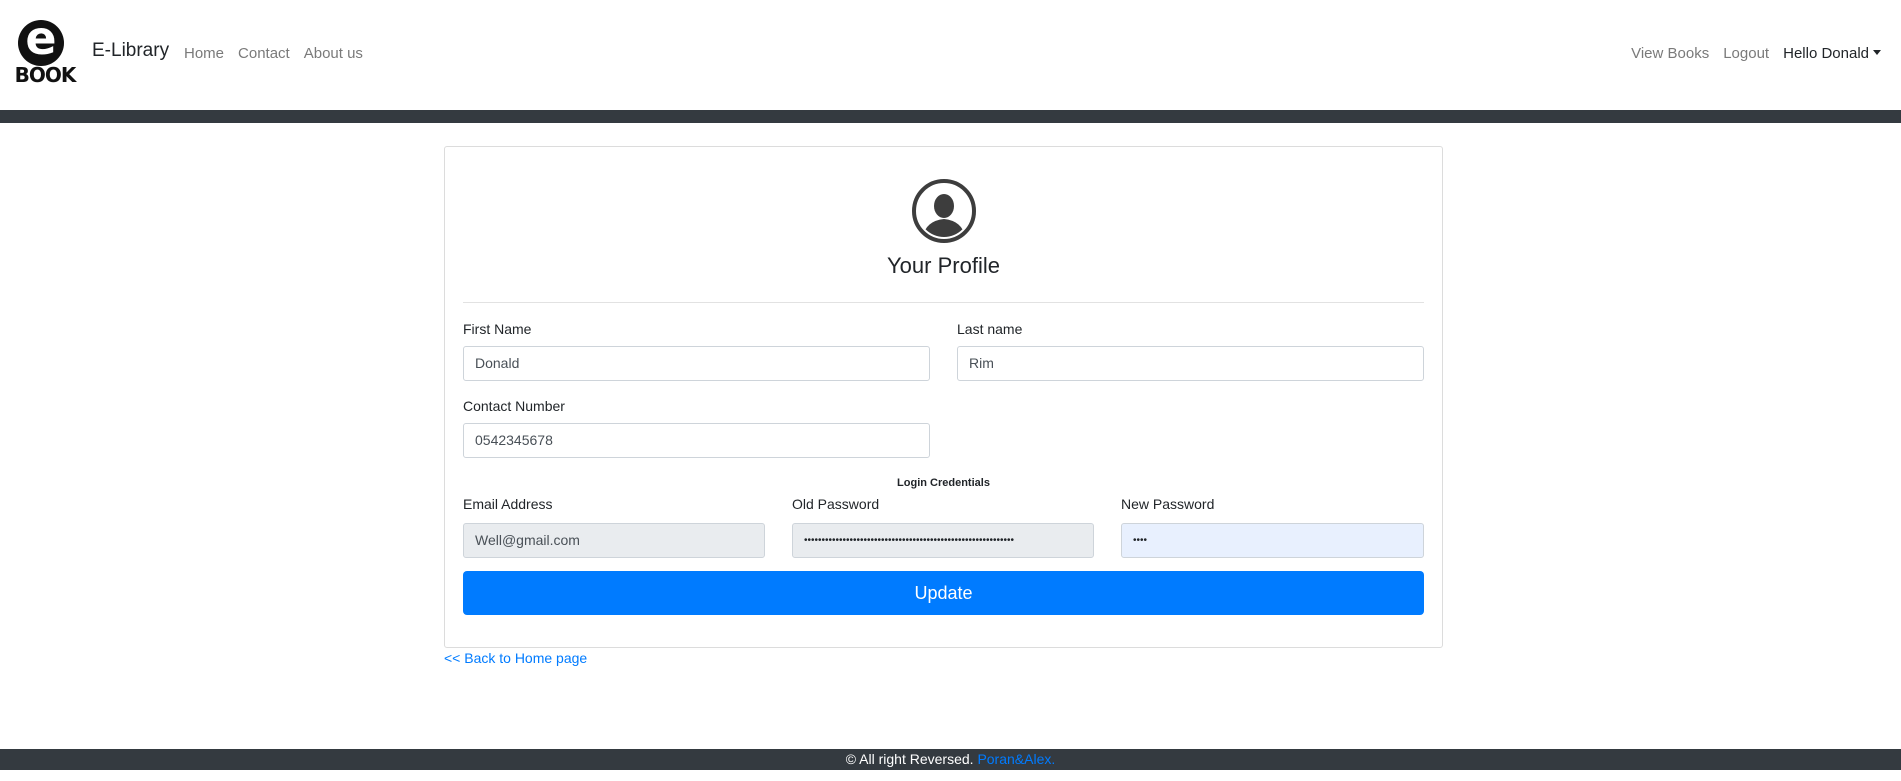 This screenshot has width=1901, height=781. Describe the element at coordinates (943, 265) in the screenshot. I see `page-title: Your Profile` at that location.